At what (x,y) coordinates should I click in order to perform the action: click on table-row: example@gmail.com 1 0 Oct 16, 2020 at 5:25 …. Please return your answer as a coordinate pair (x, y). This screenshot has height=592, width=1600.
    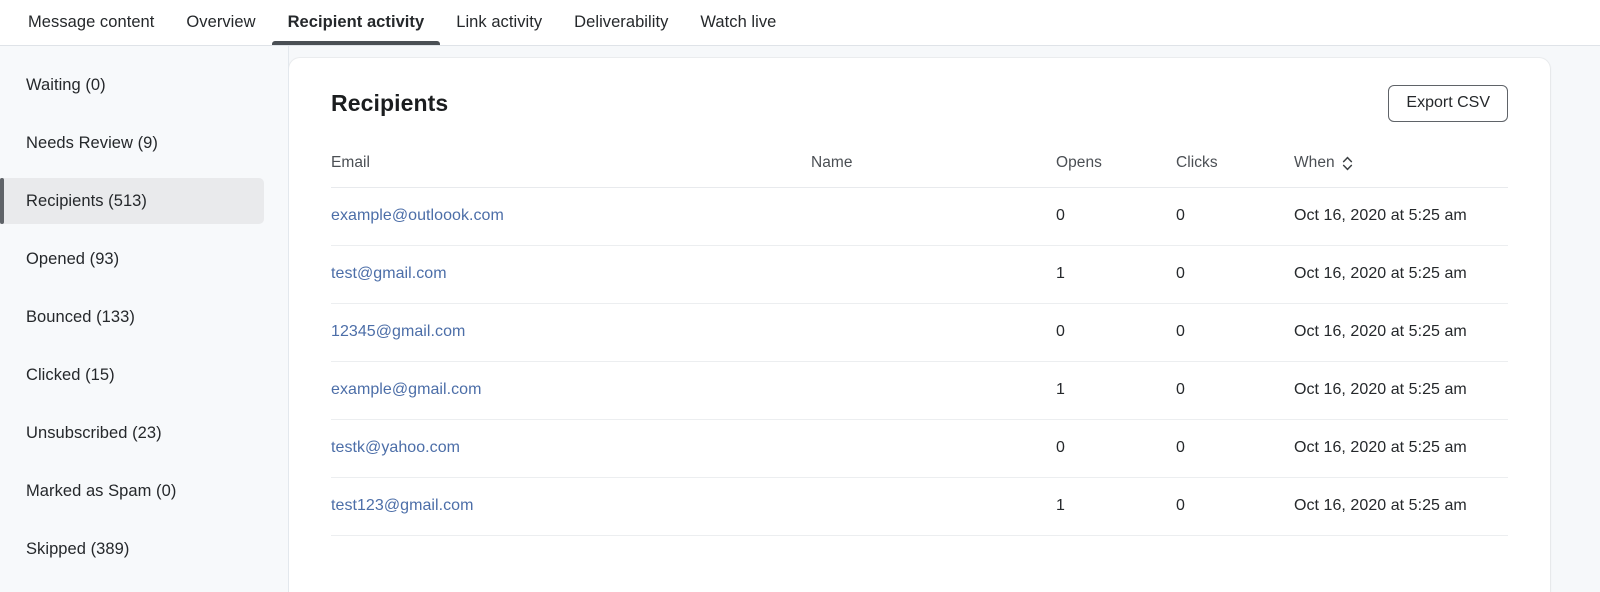
    Looking at the image, I should click on (919, 390).